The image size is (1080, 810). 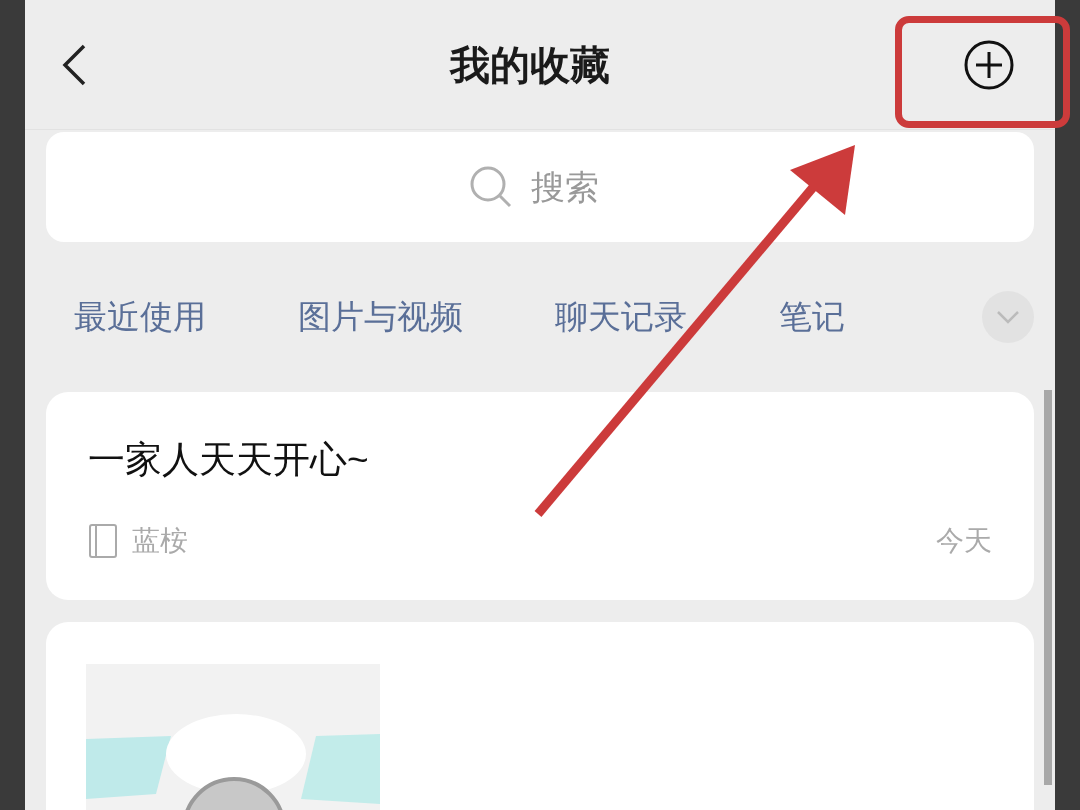 What do you see at coordinates (621, 317) in the screenshot?
I see `category-tab: 聊天记录` at bounding box center [621, 317].